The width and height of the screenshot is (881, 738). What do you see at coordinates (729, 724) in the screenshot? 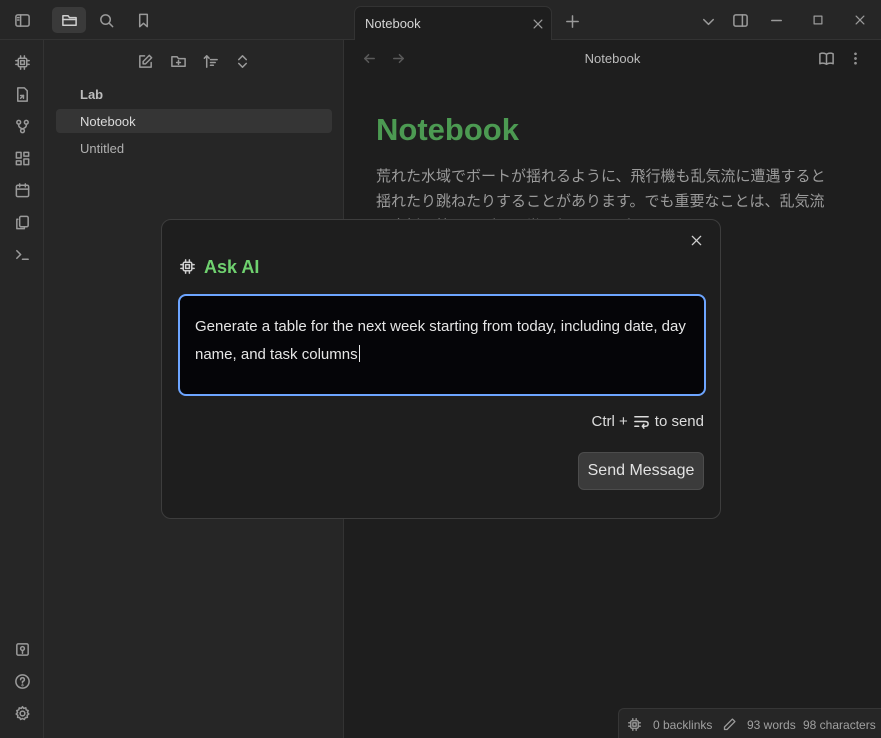
I see `edit-pencil-icon` at bounding box center [729, 724].